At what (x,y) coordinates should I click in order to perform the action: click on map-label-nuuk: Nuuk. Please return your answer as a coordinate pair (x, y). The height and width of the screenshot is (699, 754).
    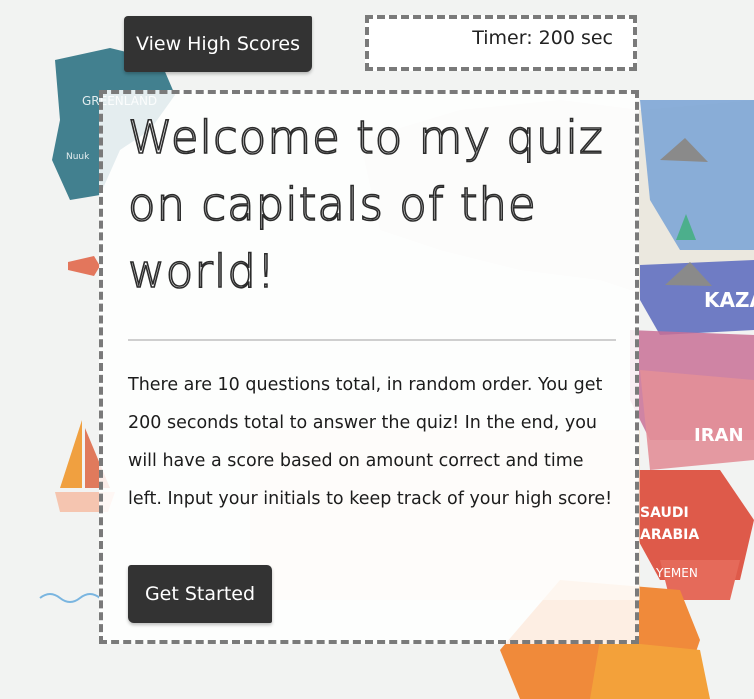
    Looking at the image, I should click on (78, 157).